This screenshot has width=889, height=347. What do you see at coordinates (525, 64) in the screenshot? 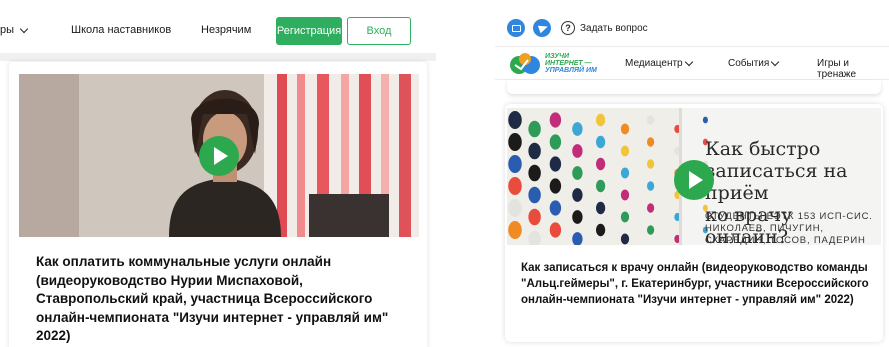
I see `logo-icon` at bounding box center [525, 64].